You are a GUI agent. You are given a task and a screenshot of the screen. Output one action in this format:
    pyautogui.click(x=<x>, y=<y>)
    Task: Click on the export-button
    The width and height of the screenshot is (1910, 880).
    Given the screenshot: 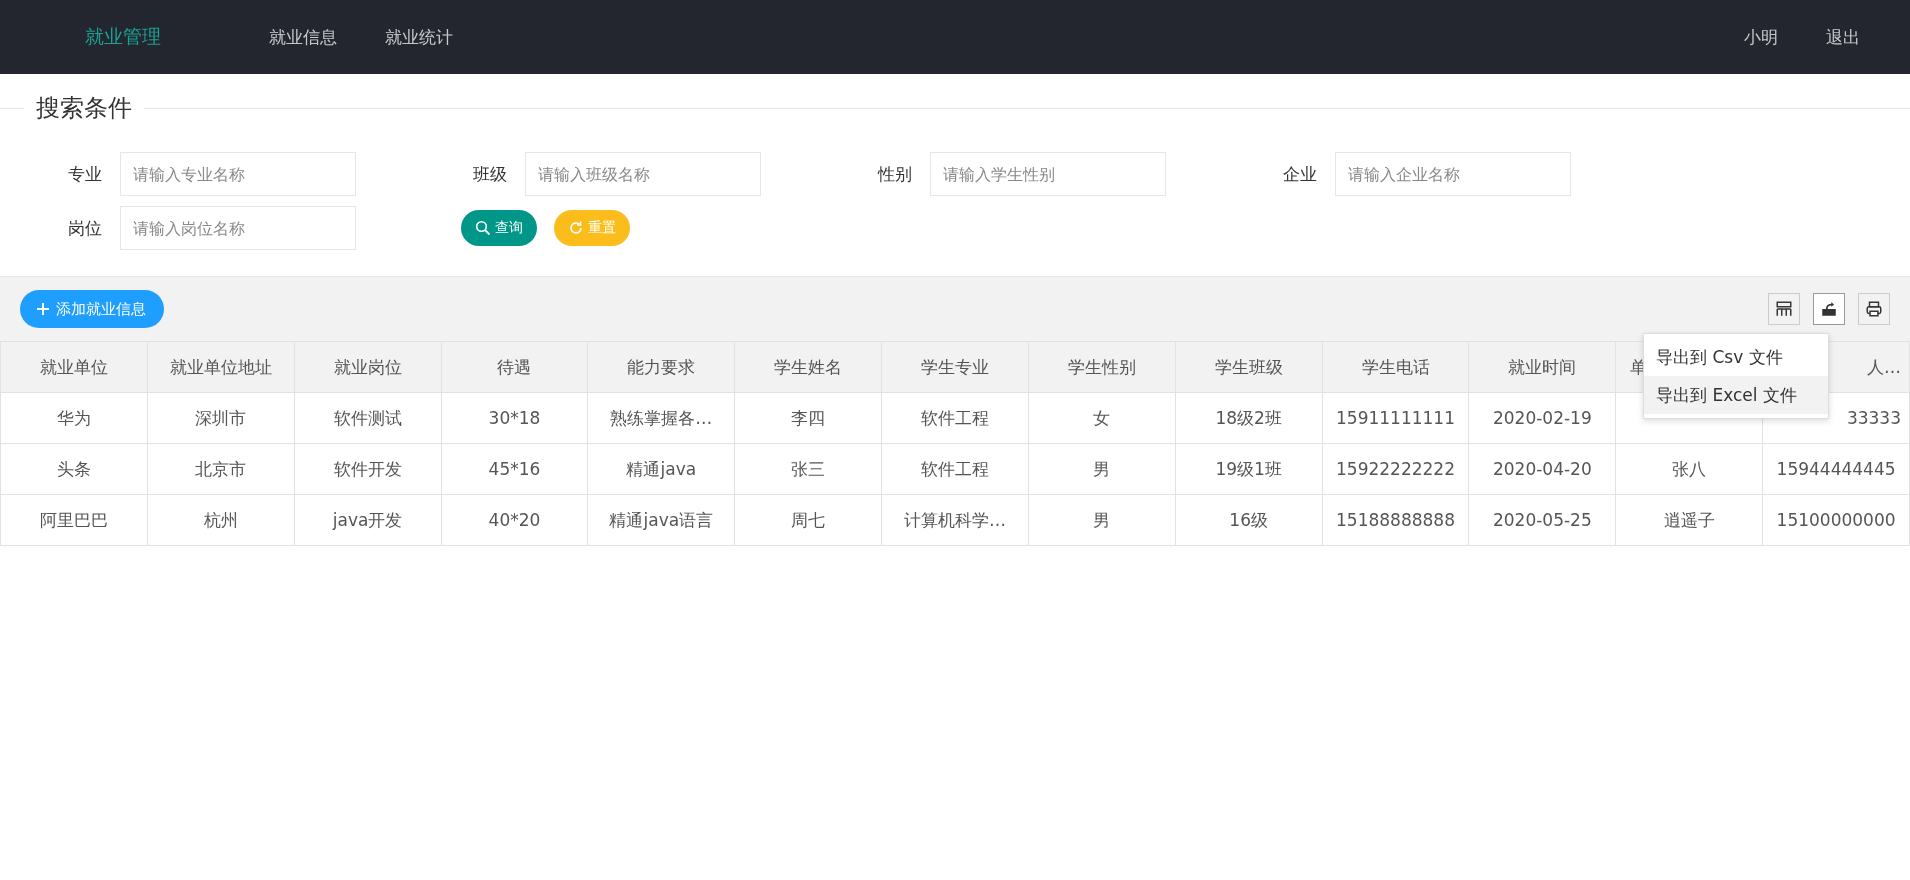 What is the action you would take?
    pyautogui.click(x=1829, y=309)
    